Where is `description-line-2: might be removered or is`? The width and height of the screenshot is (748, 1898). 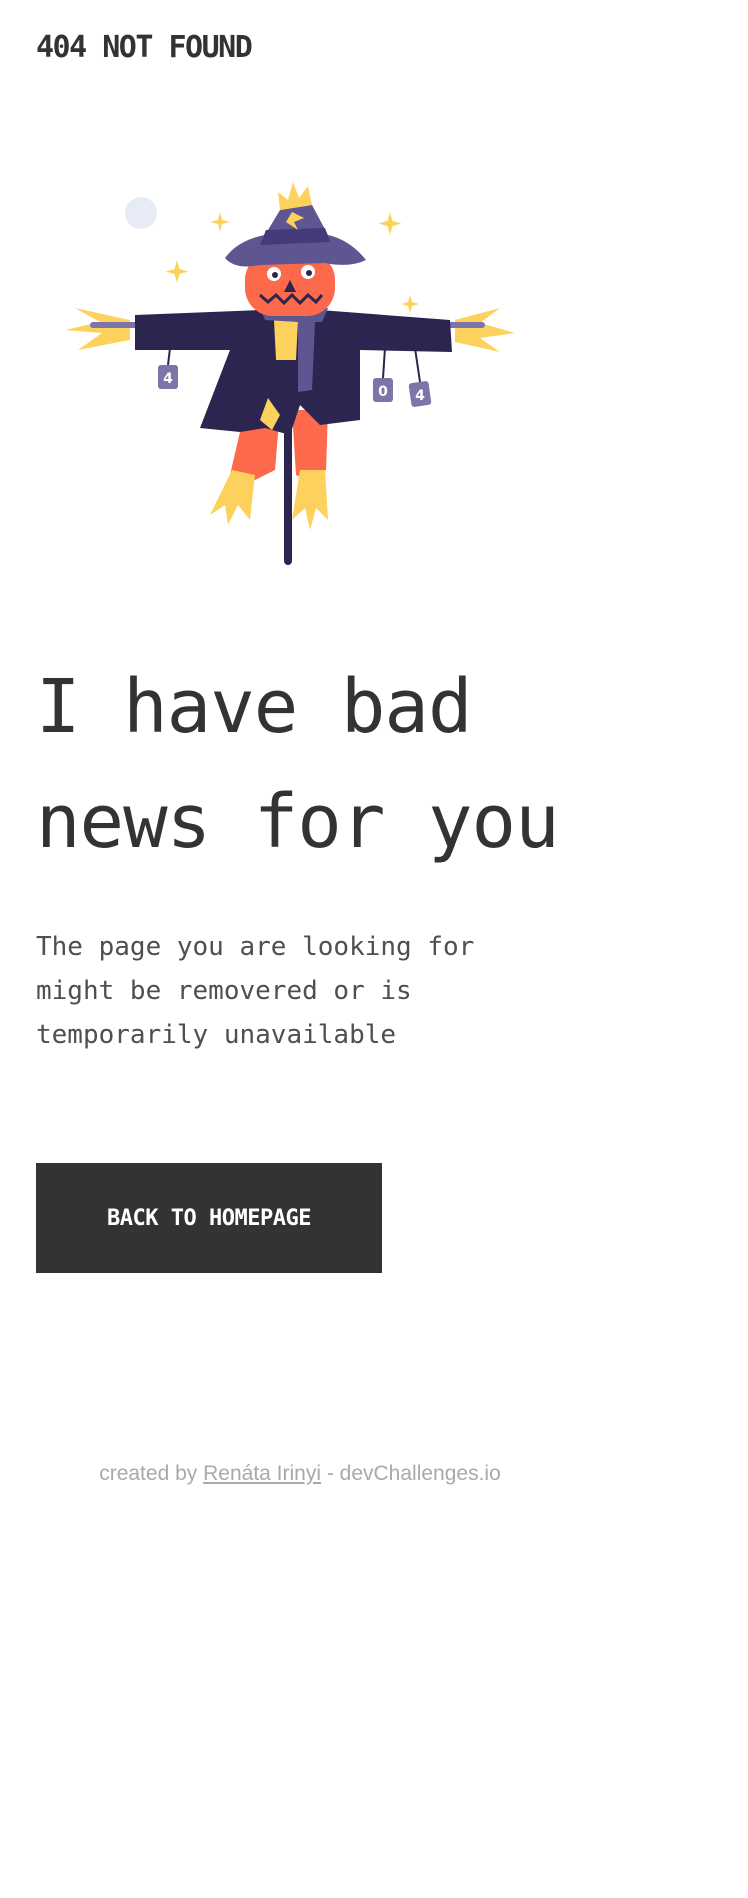 description-line-2: might be removered or is is located at coordinates (224, 991).